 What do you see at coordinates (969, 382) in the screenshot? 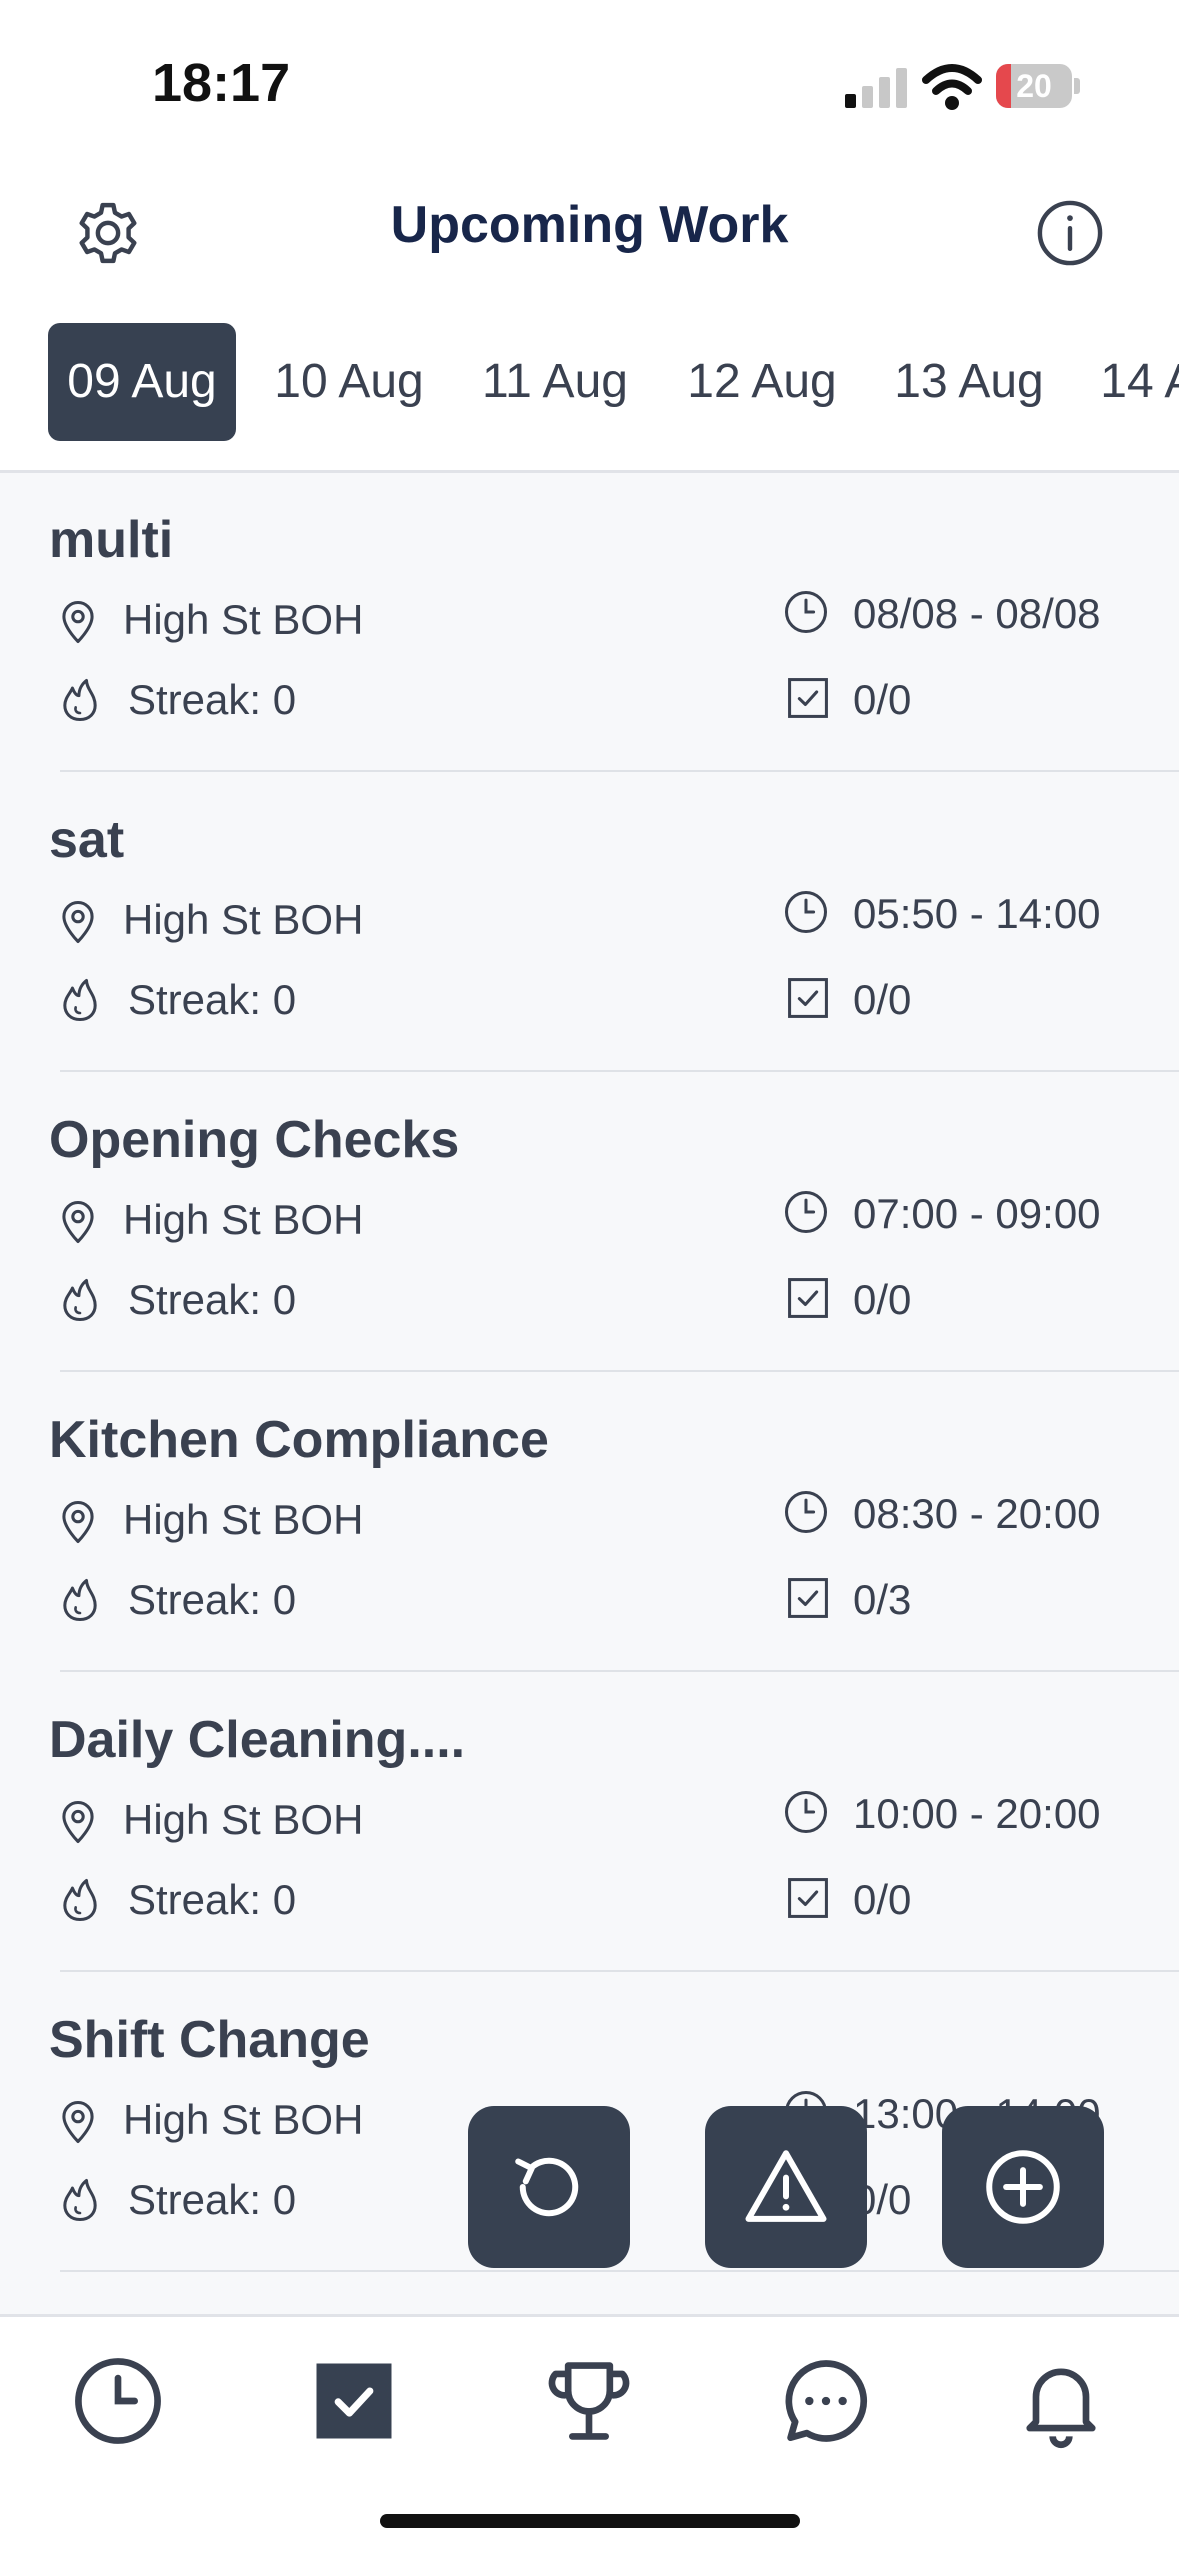
I see `date-tab: 13 Aug` at bounding box center [969, 382].